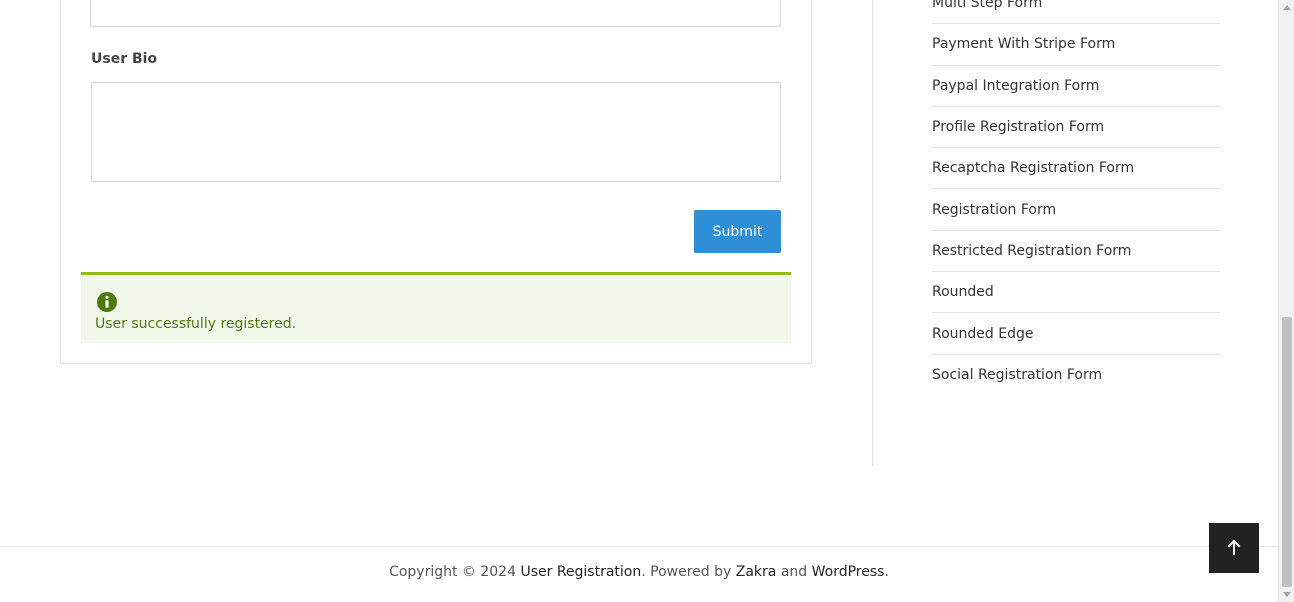 The height and width of the screenshot is (602, 1294). Describe the element at coordinates (1076, 293) in the screenshot. I see `list-item: Rounded` at that location.